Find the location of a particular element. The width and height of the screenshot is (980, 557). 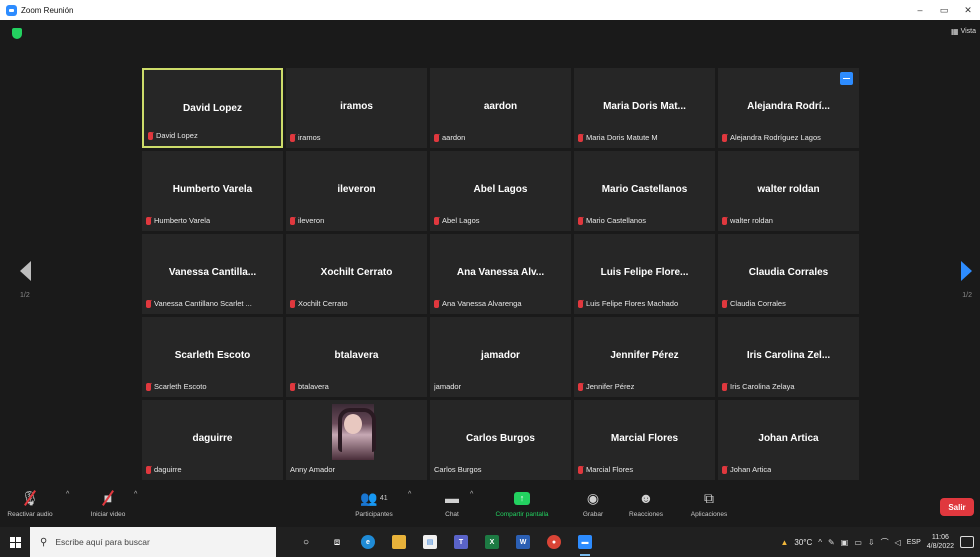

participant-label: aardon is located at coordinates (449, 137).